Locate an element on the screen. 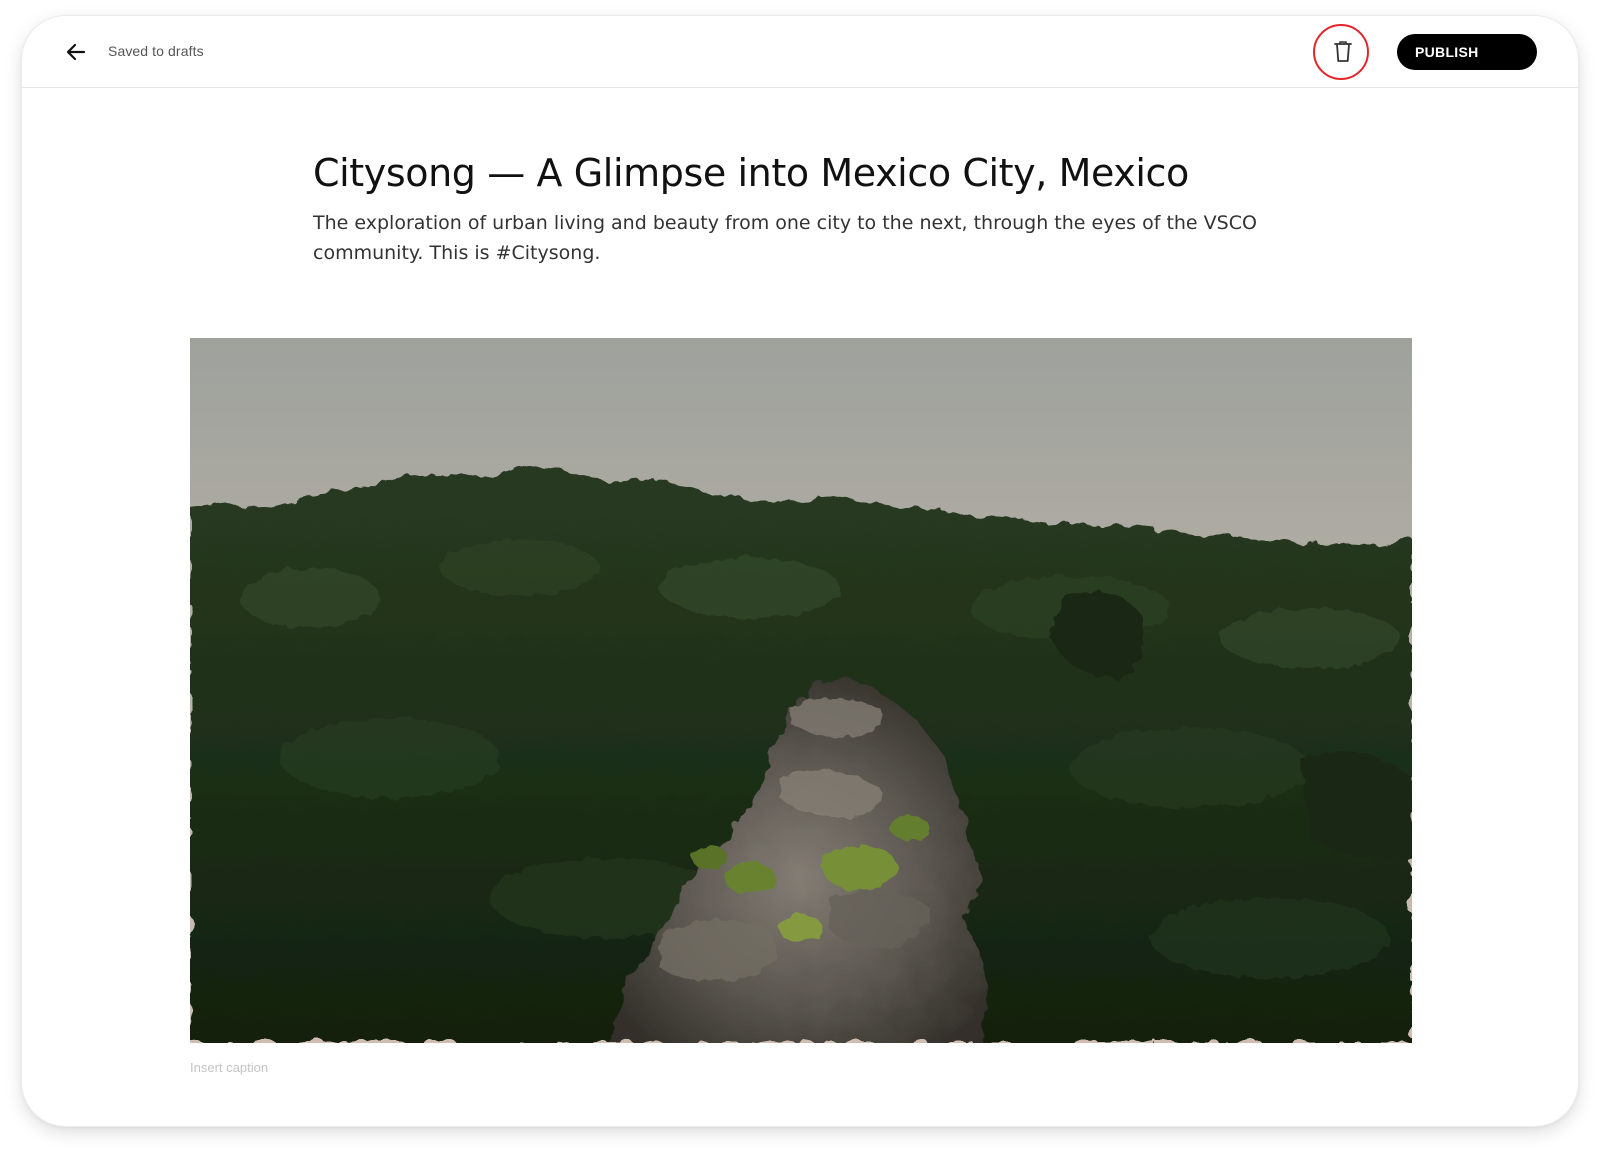 The height and width of the screenshot is (1150, 1600). top-bar: Saved to drafts PUBLISH is located at coordinates (800, 52).